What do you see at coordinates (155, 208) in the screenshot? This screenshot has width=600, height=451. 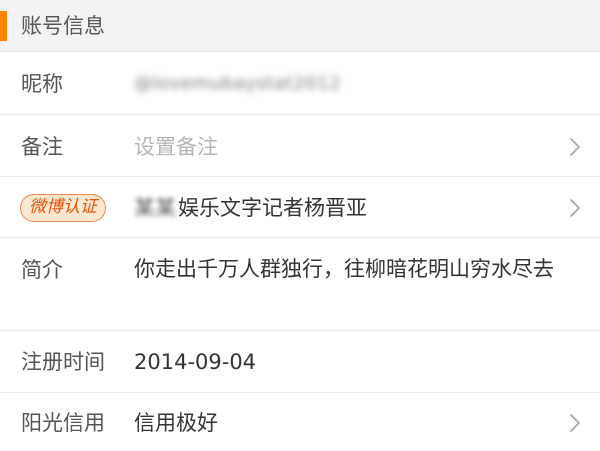 I see `verified-title-blurred-prefix: 某某` at bounding box center [155, 208].